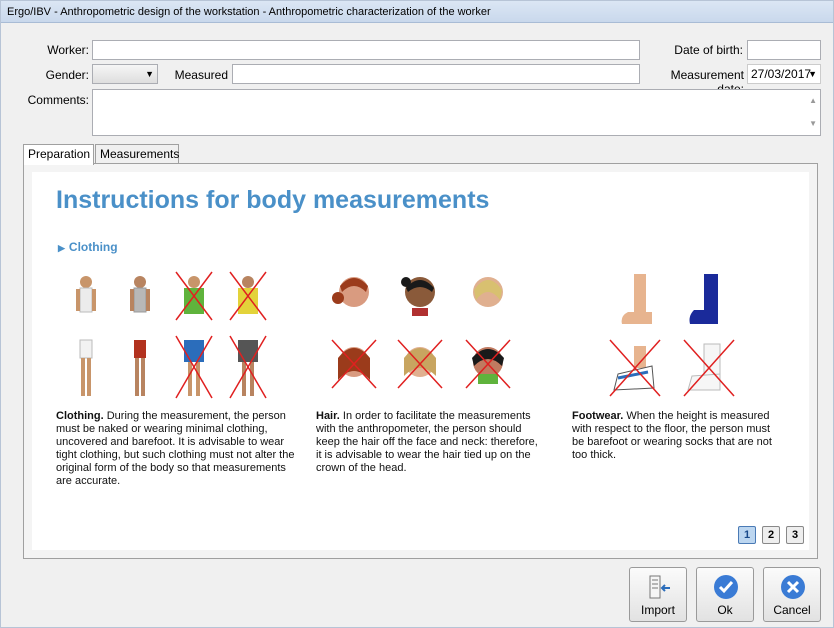 The height and width of the screenshot is (628, 834). What do you see at coordinates (420, 364) in the screenshot?
I see `hair-figure-5-crossed` at bounding box center [420, 364].